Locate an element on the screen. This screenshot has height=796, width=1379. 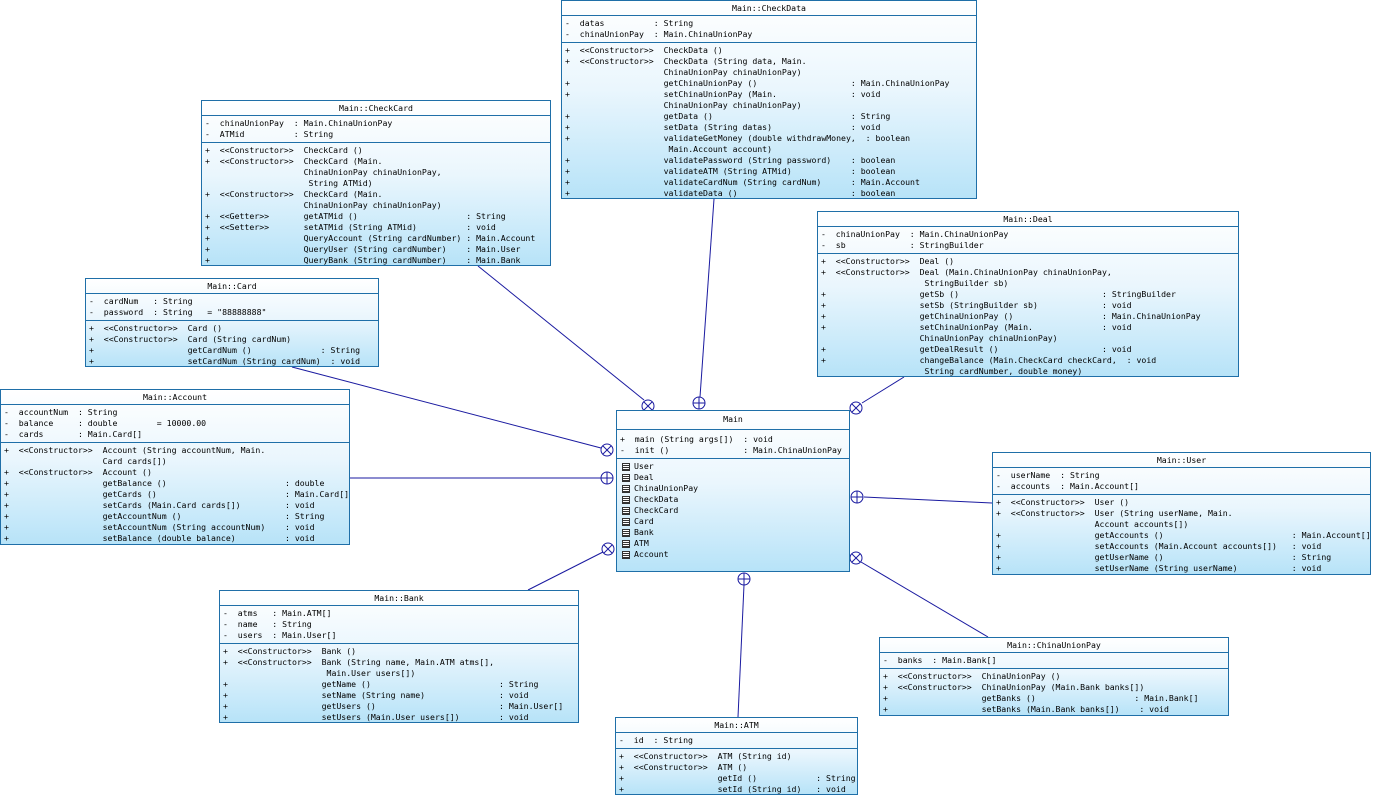
anchor-bank-icon is located at coordinates (608, 549).